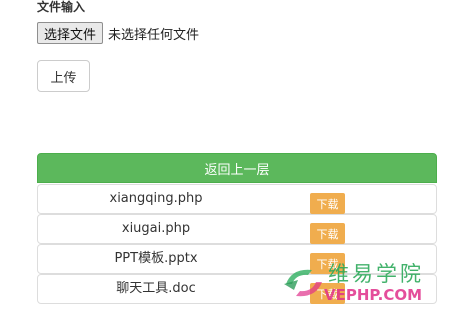 The width and height of the screenshot is (472, 316). I want to click on file-row: xiugai.php 下载, so click(237, 229).